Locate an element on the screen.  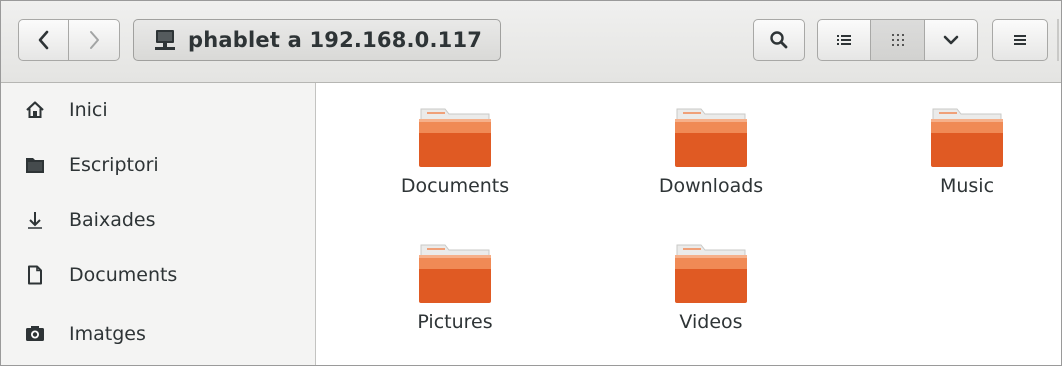
search-button is located at coordinates (779, 40).